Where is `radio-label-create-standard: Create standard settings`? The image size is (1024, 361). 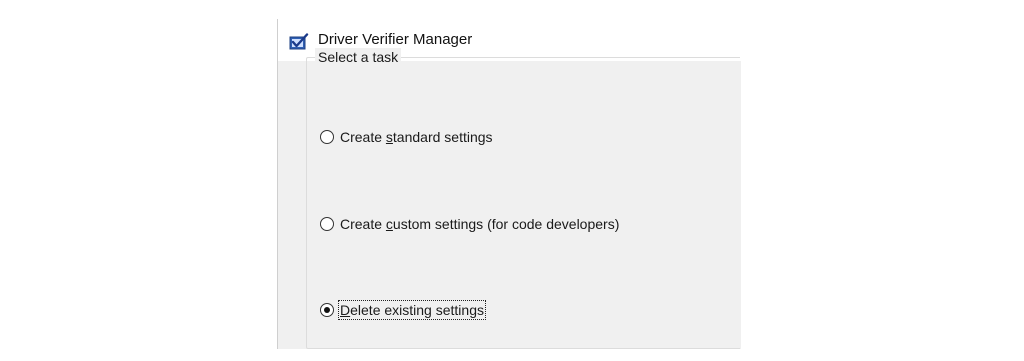 radio-label-create-standard: Create standard settings is located at coordinates (416, 137).